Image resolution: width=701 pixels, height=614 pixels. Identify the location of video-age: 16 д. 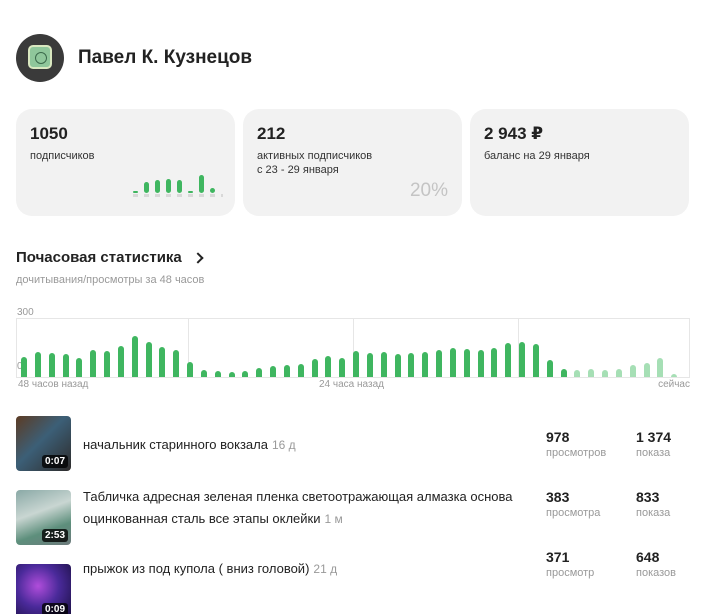
(283, 445).